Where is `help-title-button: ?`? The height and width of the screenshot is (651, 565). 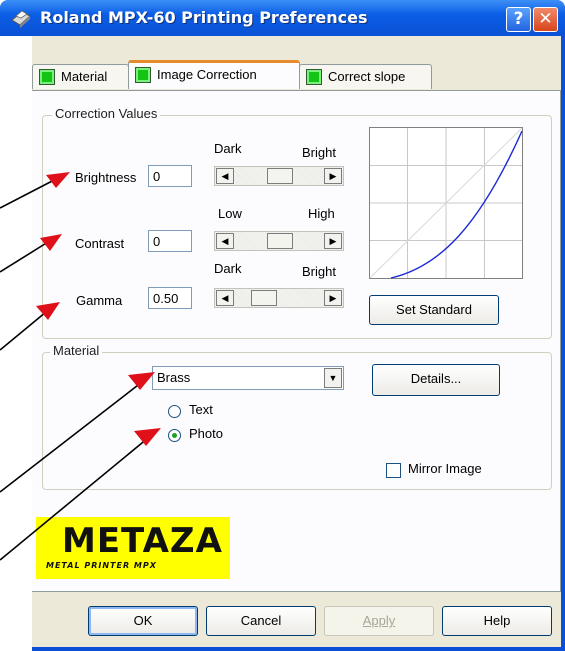 help-title-button: ? is located at coordinates (518, 19).